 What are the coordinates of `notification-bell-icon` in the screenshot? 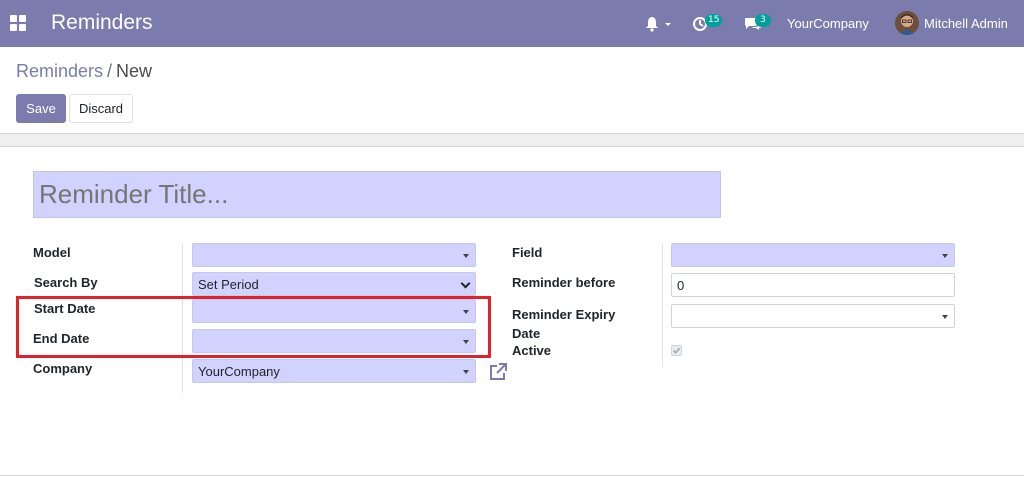 It's located at (659, 24).